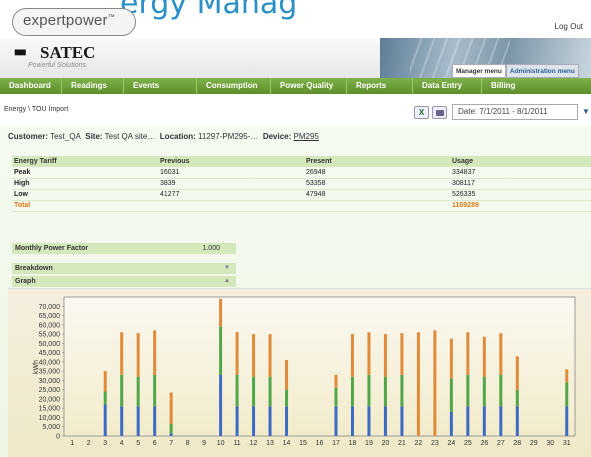 The image size is (591, 457). I want to click on x-tick-label: 15, so click(303, 443).